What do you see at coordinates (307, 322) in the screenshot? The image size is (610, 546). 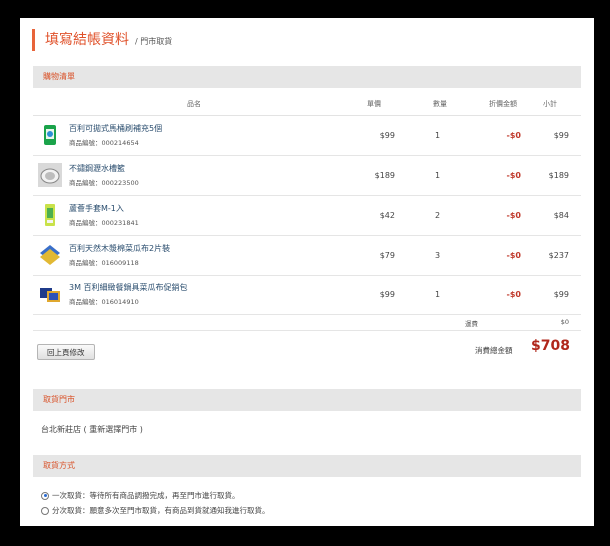 I see `shipping-row: 運費 $0` at bounding box center [307, 322].